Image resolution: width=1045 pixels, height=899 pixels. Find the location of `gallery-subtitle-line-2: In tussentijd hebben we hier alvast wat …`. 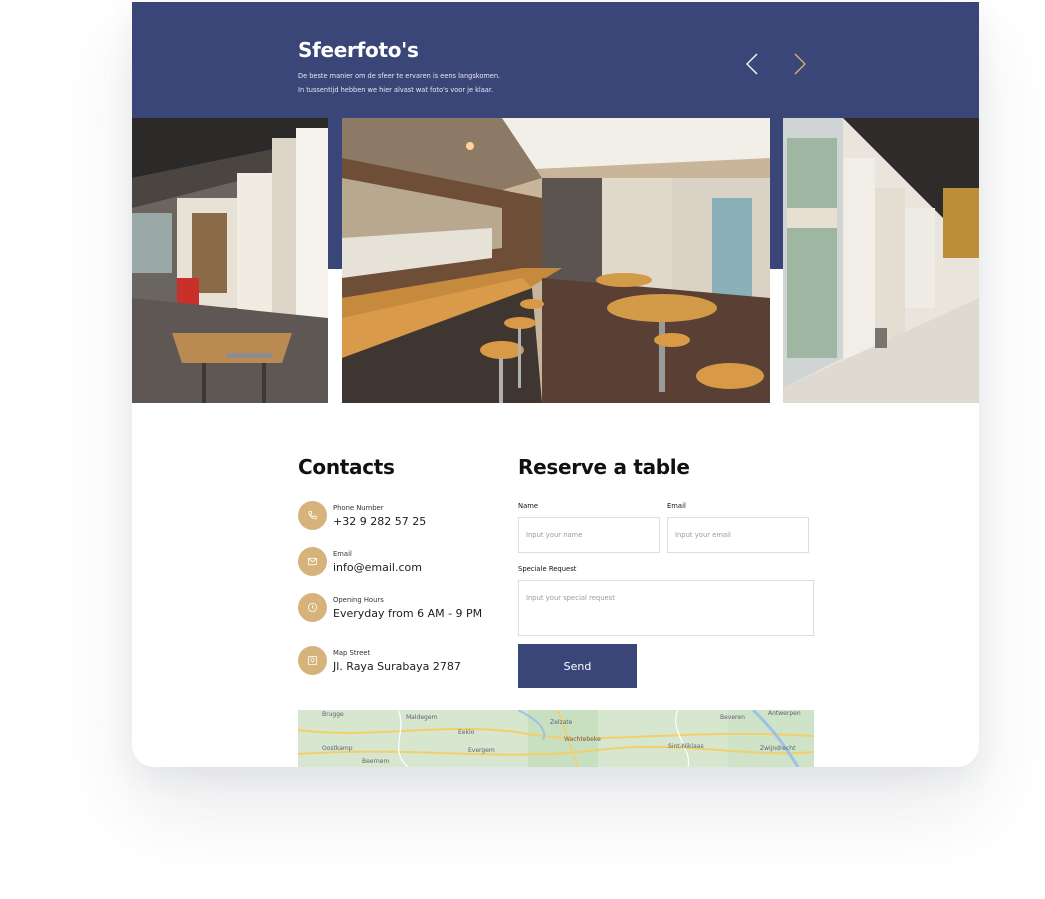

gallery-subtitle-line-2: In tussentijd hebben we hier alvast wat … is located at coordinates (396, 90).